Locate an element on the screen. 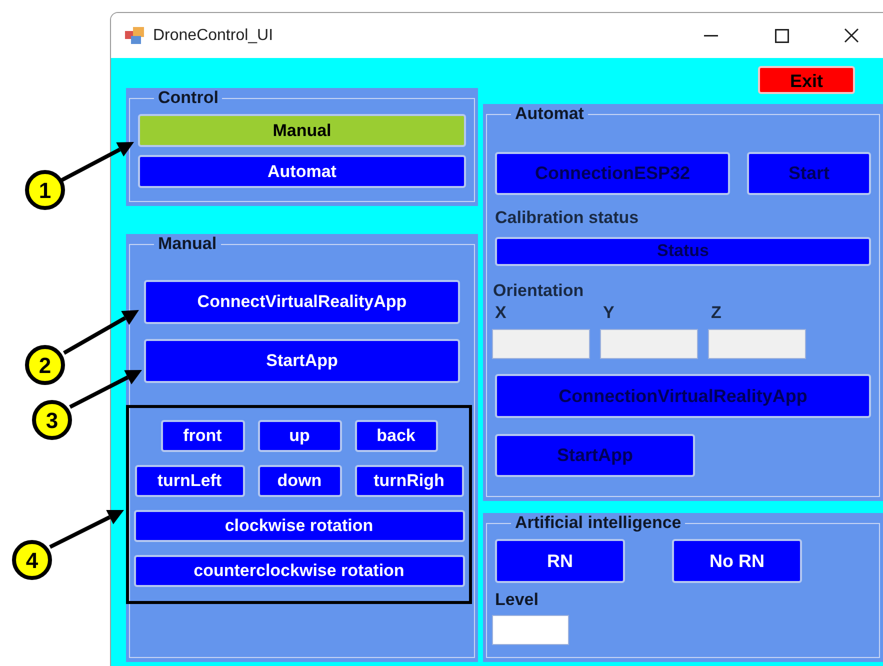  button: counterclockwise rotation is located at coordinates (299, 571).